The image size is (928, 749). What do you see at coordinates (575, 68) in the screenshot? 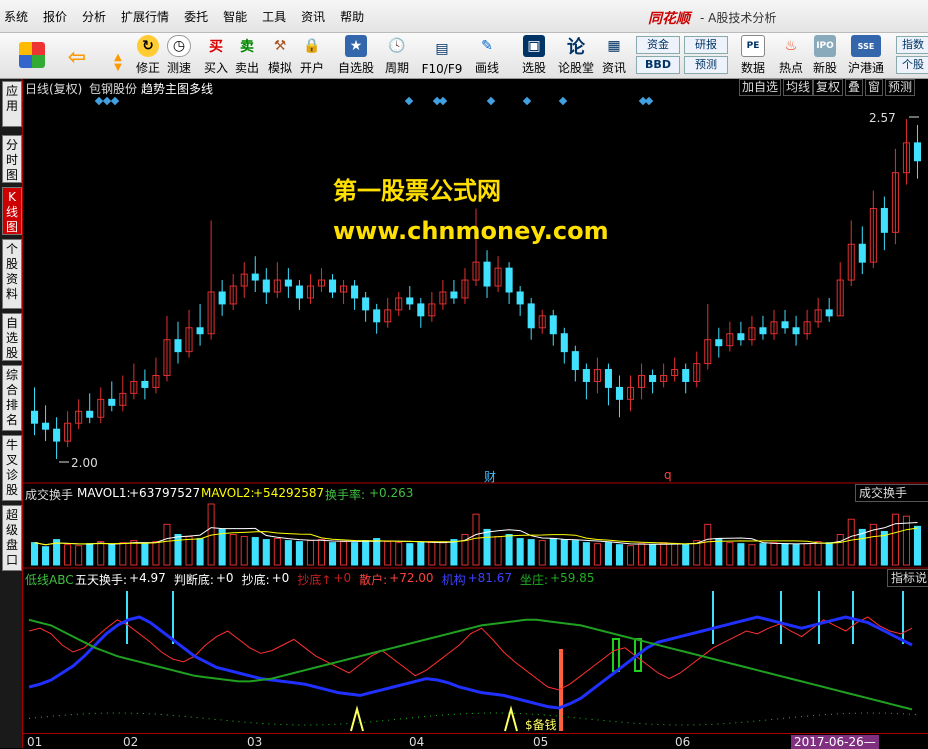
I see `toolbar-label: 论股堂` at bounding box center [575, 68].